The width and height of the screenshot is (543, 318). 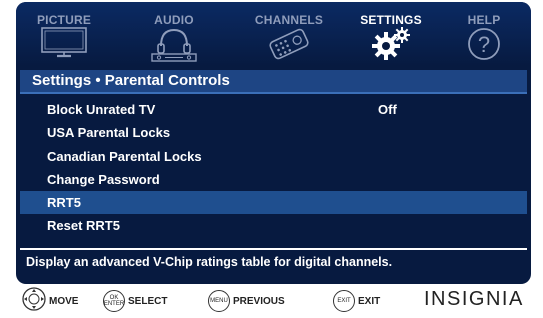 What do you see at coordinates (289, 46) in the screenshot?
I see `satellite-icon` at bounding box center [289, 46].